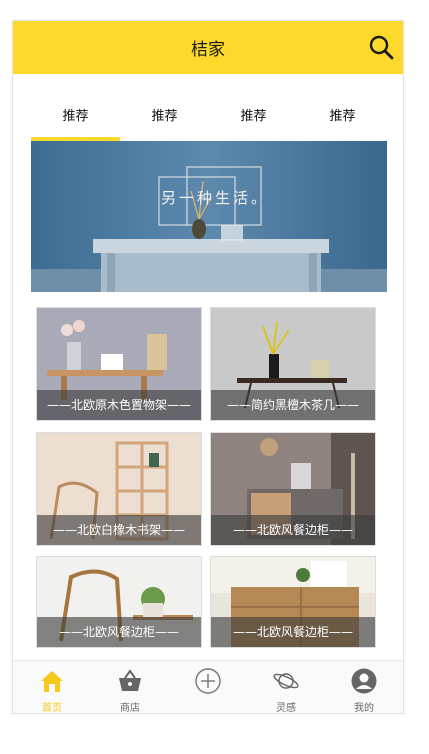  What do you see at coordinates (342, 114) in the screenshot?
I see `tab-recommend-4: 推荐` at bounding box center [342, 114].